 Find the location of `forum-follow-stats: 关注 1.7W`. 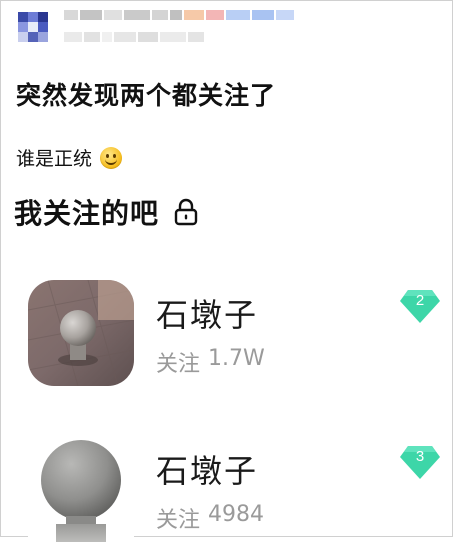

forum-follow-stats: 关注 1.7W is located at coordinates (210, 362).